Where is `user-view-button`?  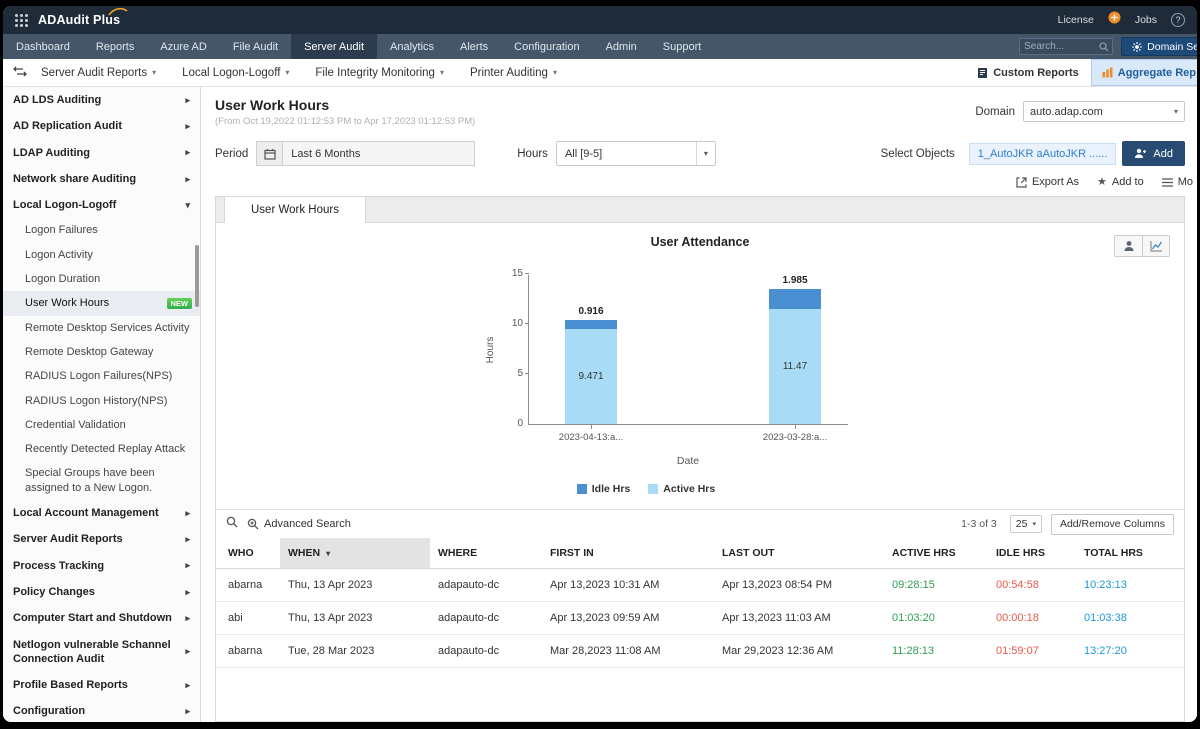
user-view-button is located at coordinates (1128, 246).